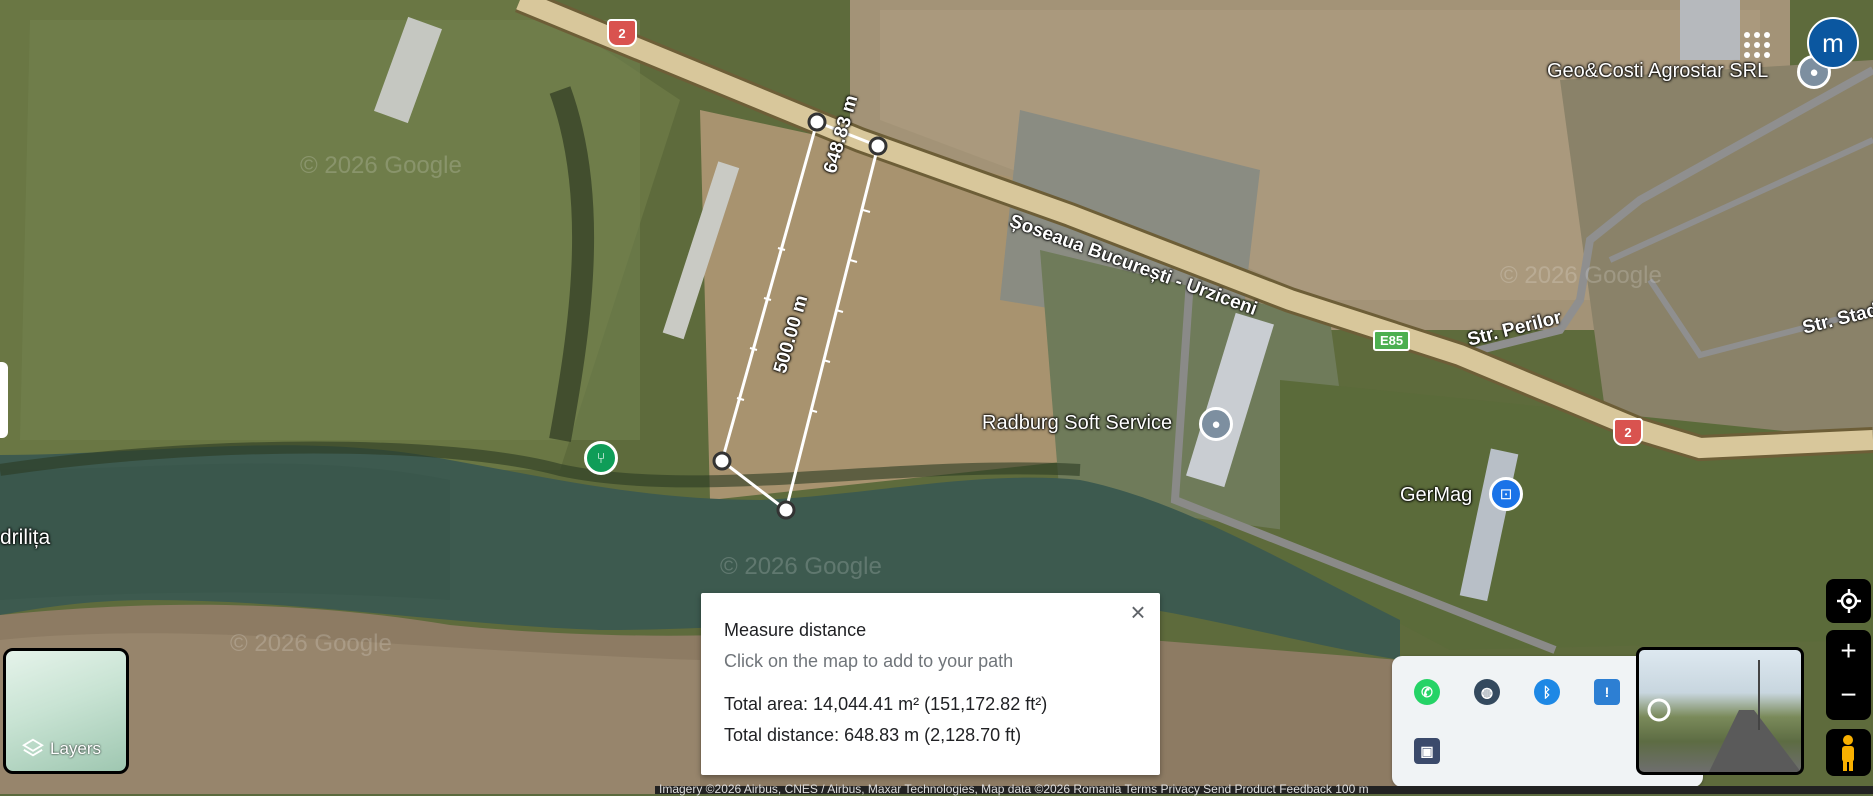 This screenshot has height=796, width=1873. What do you see at coordinates (25, 537) in the screenshot?
I see `lake-label: drilița` at bounding box center [25, 537].